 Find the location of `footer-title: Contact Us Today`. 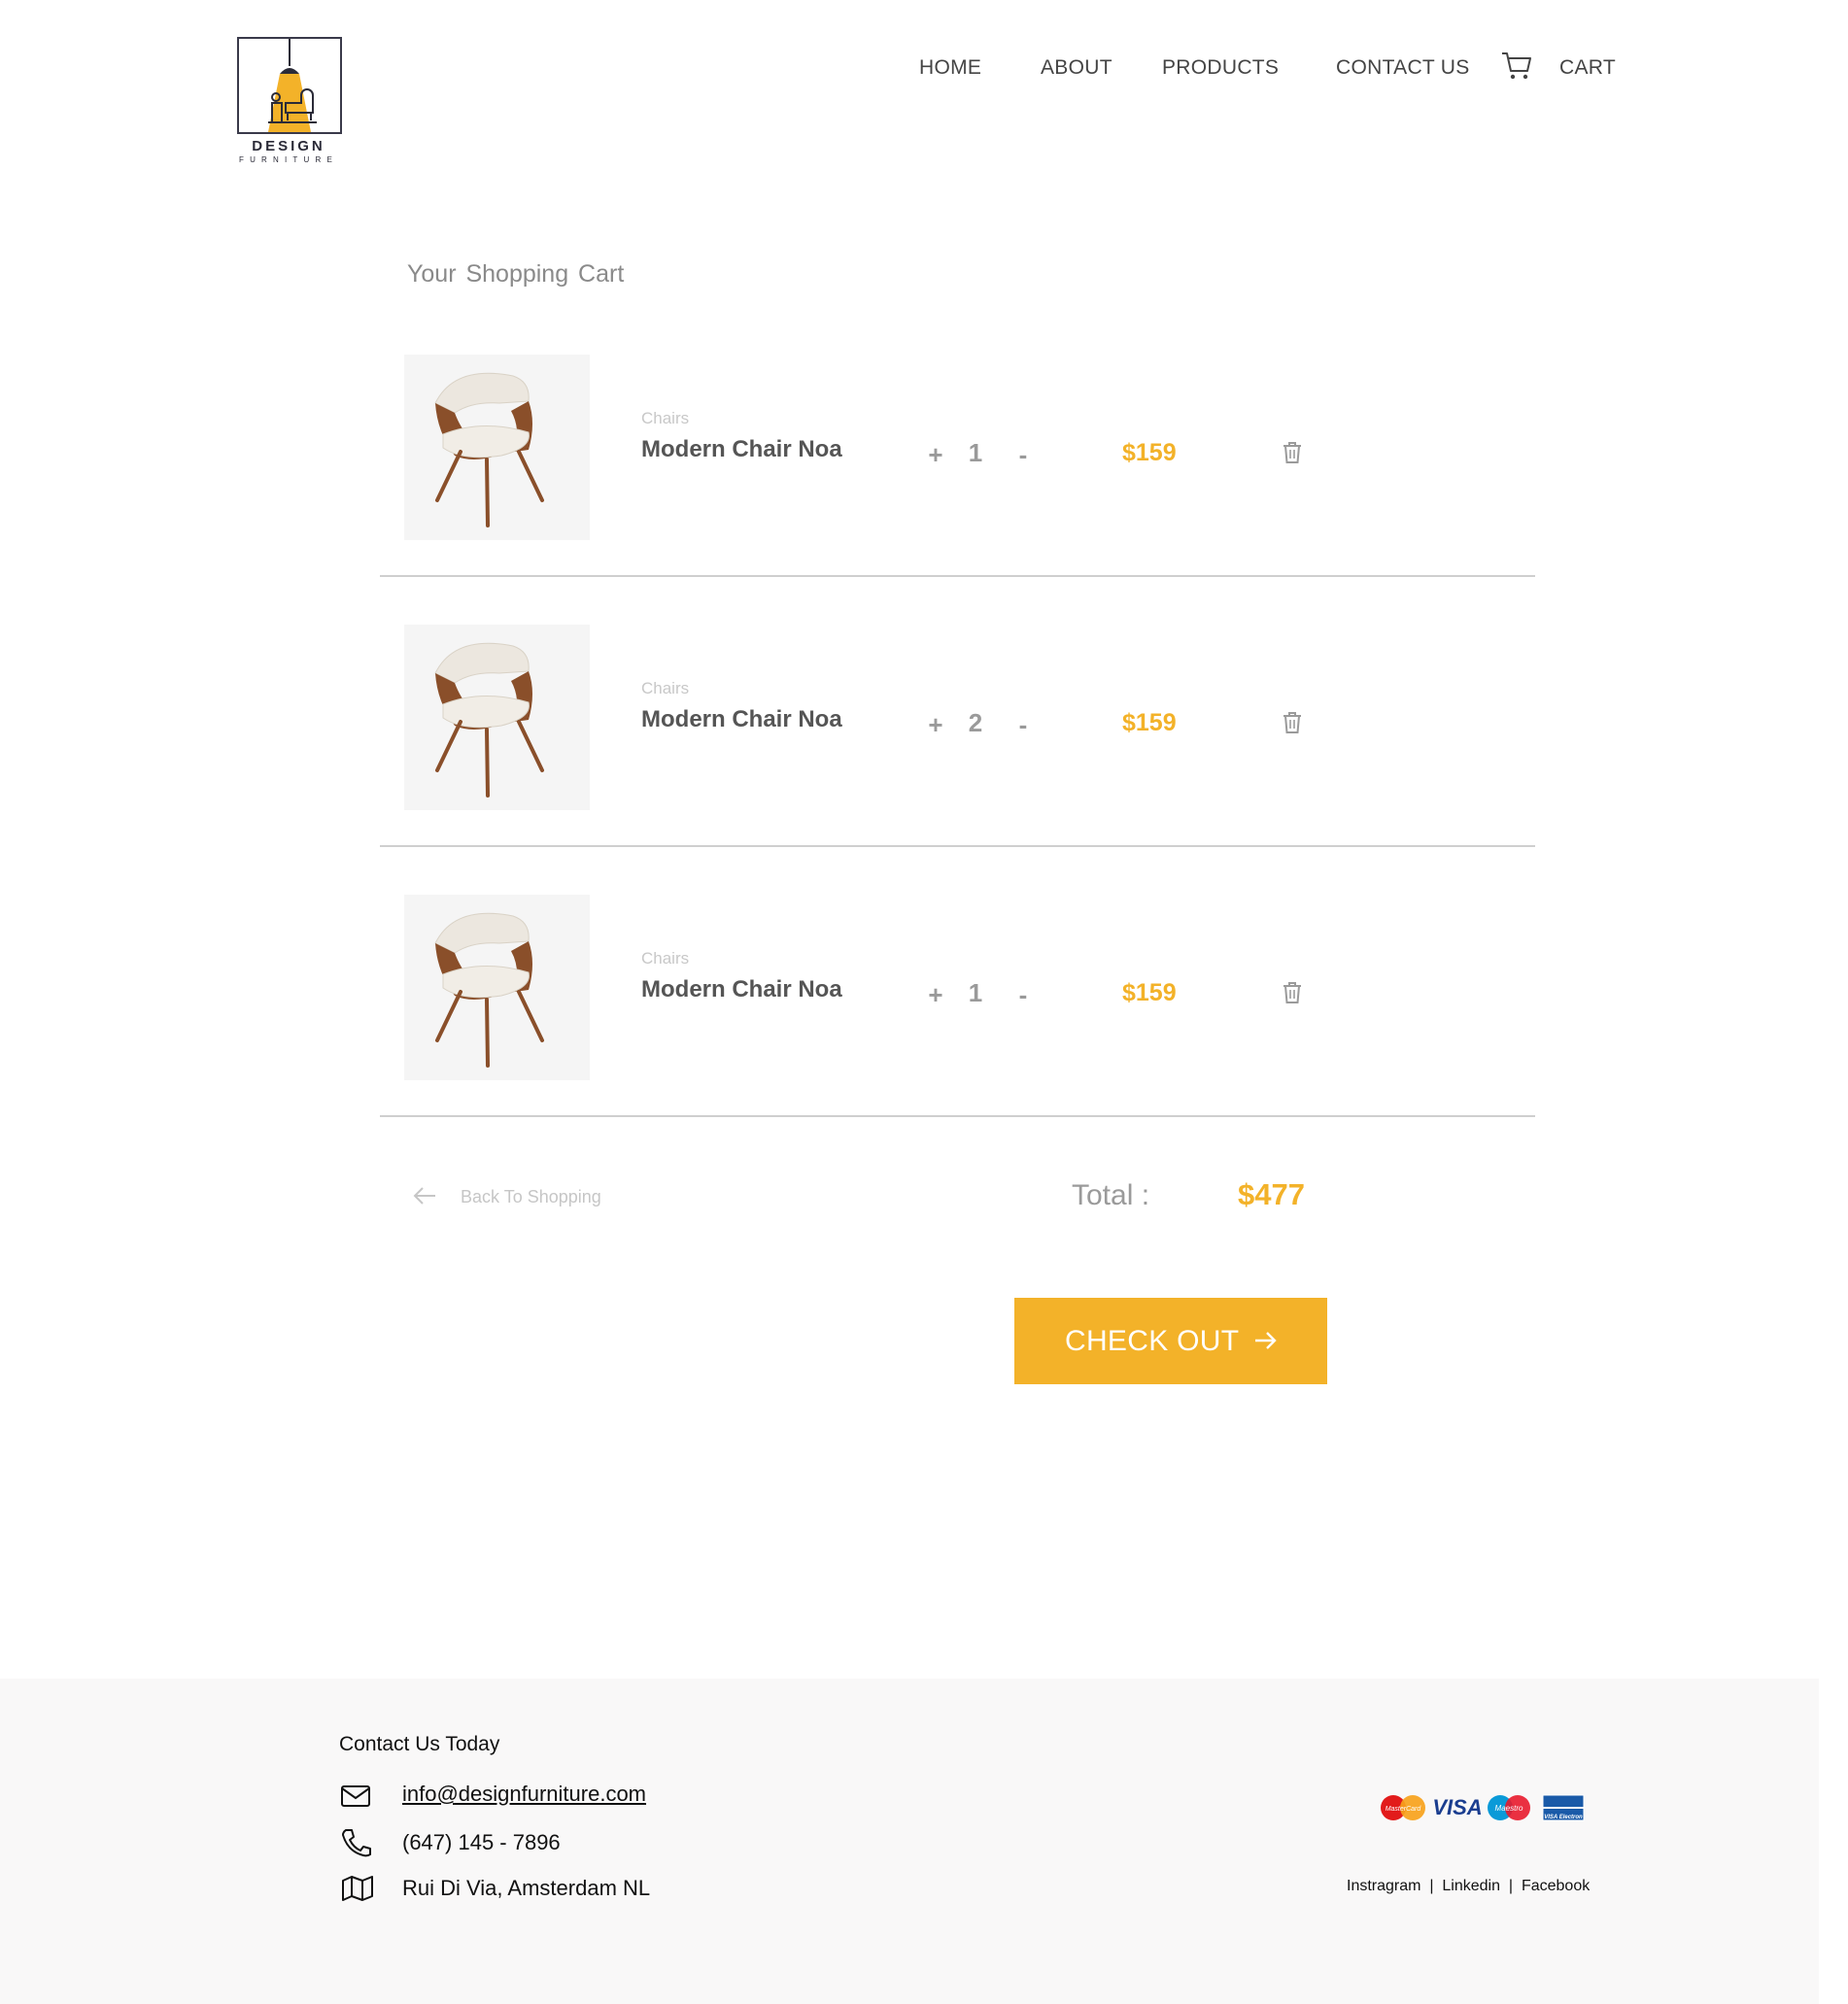

footer-title: Contact Us Today is located at coordinates (419, 1744).